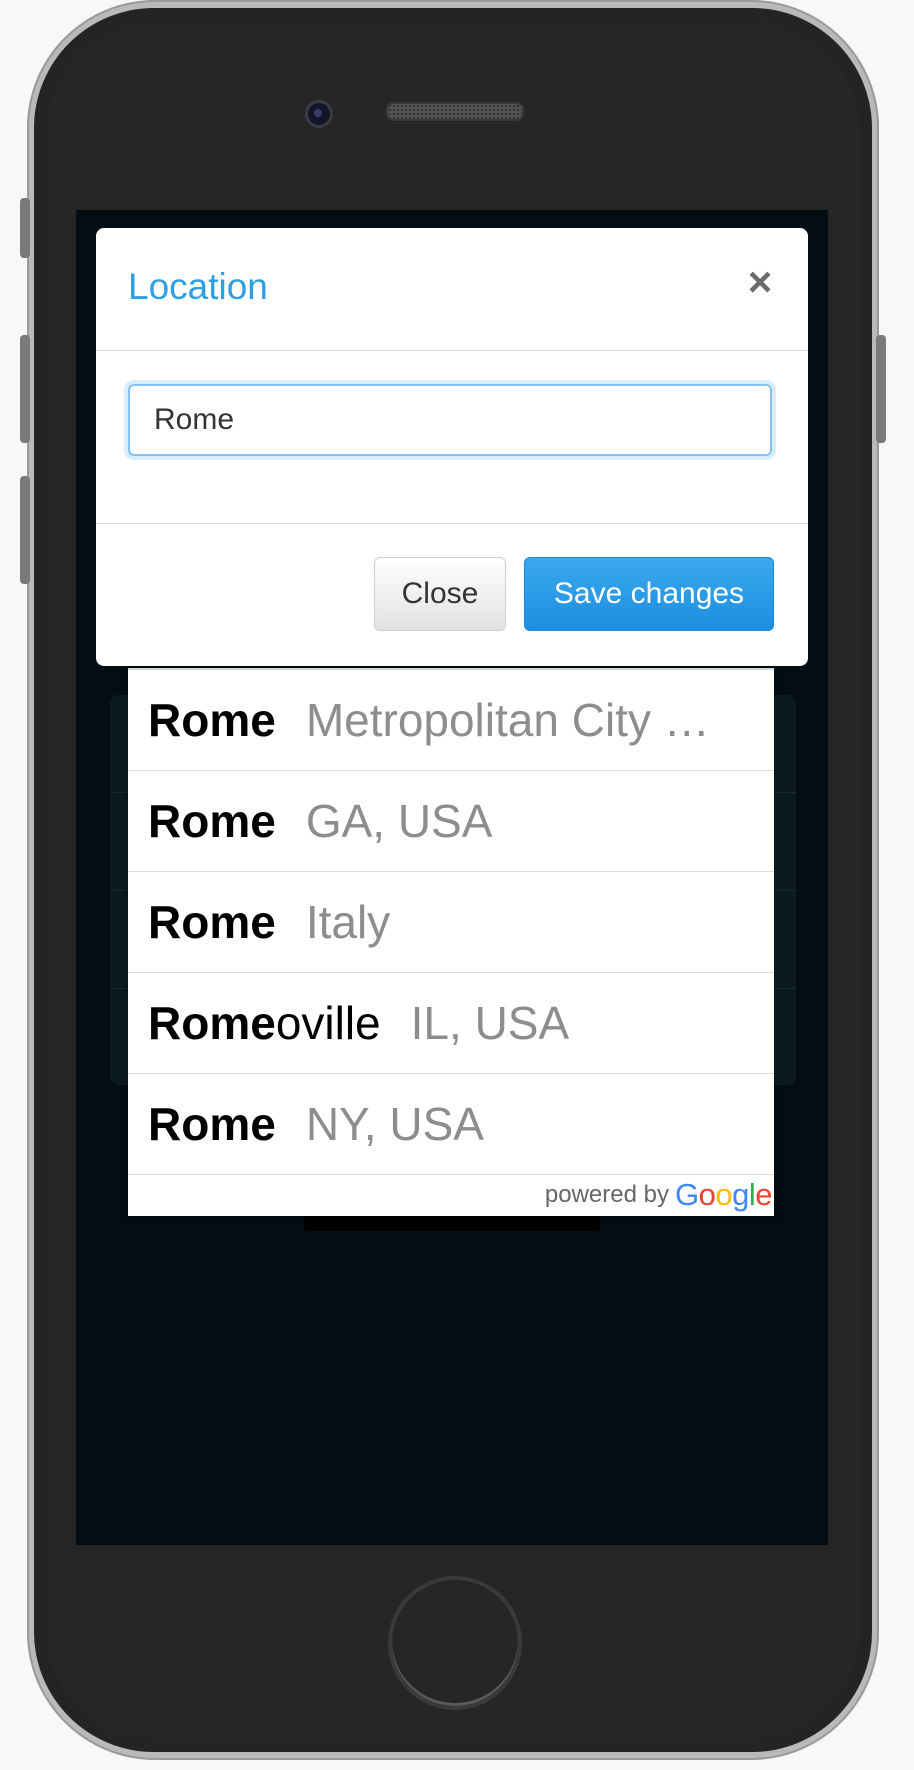 This screenshot has height=1770, width=914. What do you see at coordinates (760, 281) in the screenshot?
I see `close-icon: ×` at bounding box center [760, 281].